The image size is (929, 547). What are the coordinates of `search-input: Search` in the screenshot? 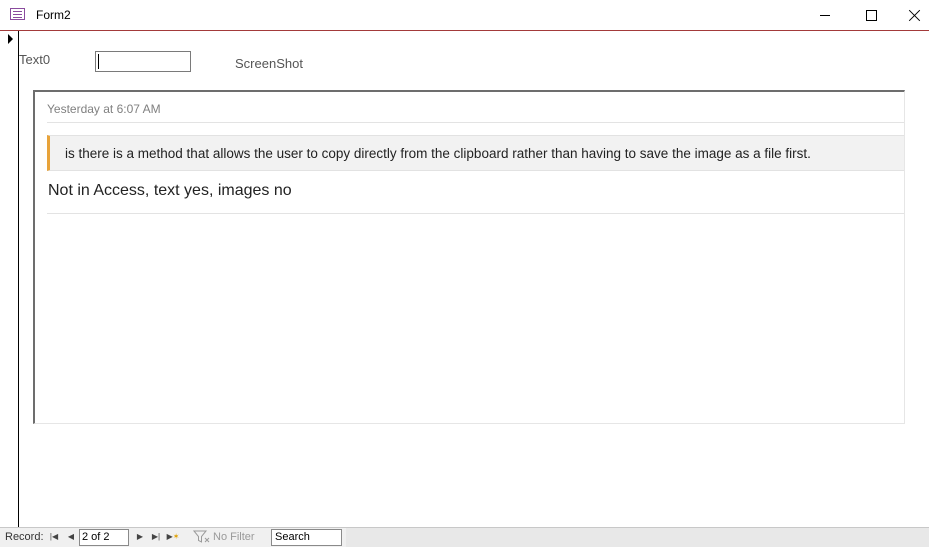 It's located at (306, 537).